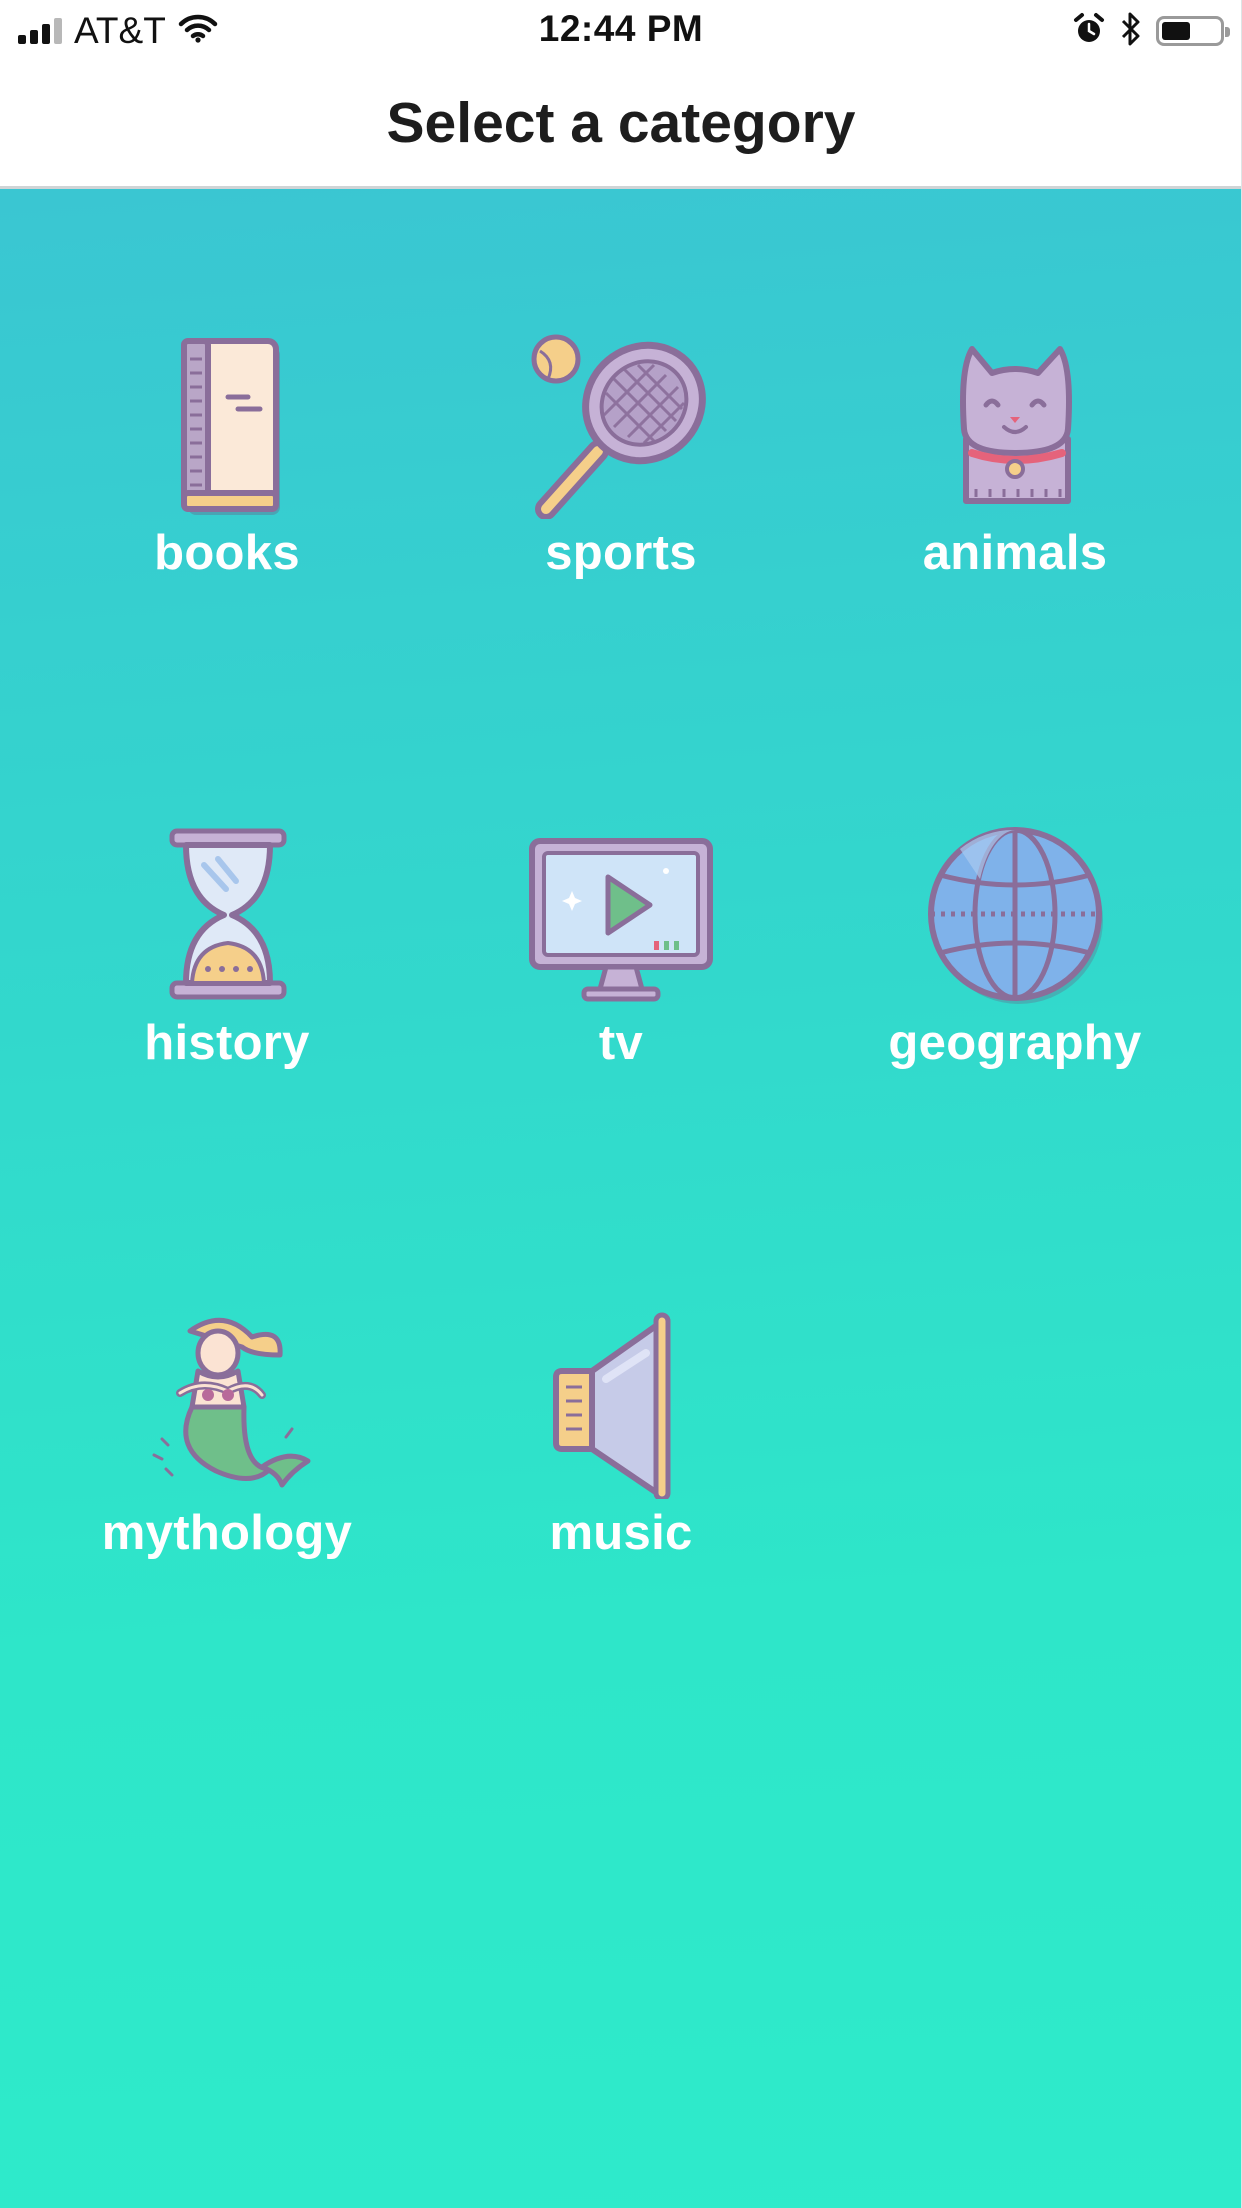 The height and width of the screenshot is (2208, 1242). What do you see at coordinates (1131, 31) in the screenshot?
I see `bluetooth-icon` at bounding box center [1131, 31].